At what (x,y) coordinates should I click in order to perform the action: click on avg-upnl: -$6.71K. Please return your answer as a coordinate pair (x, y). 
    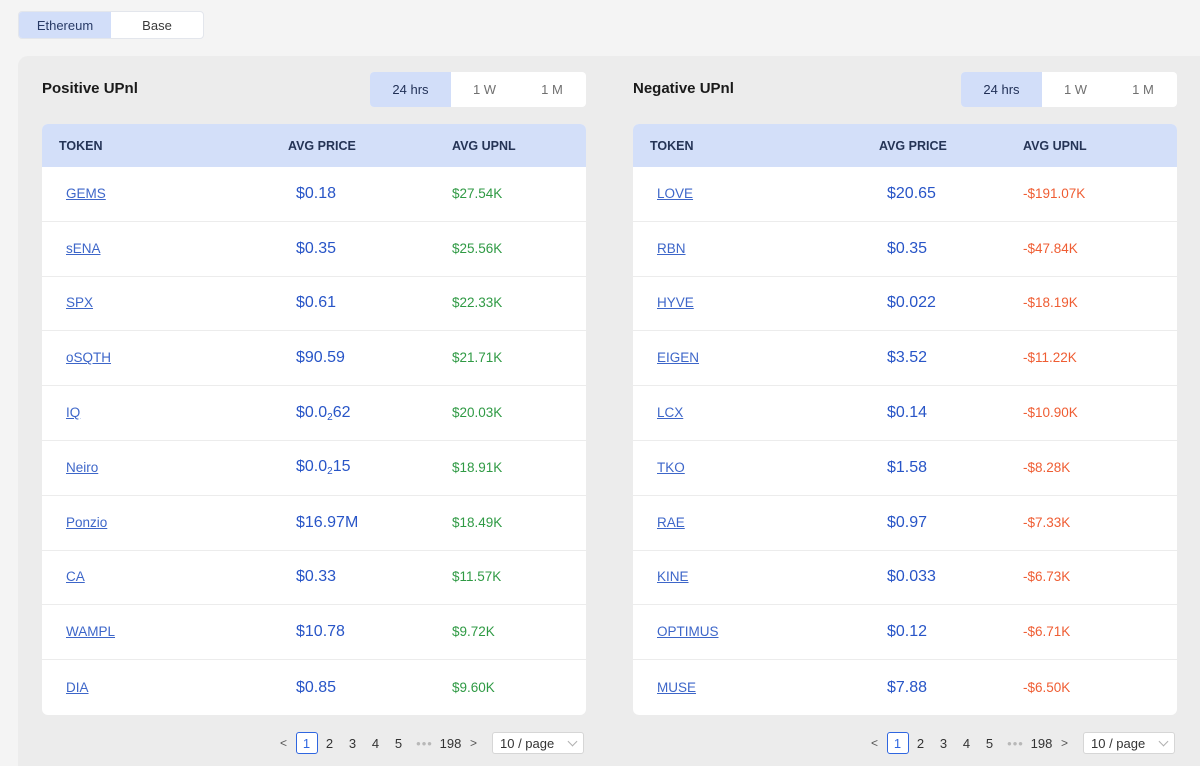
    Looking at the image, I should click on (1047, 632).